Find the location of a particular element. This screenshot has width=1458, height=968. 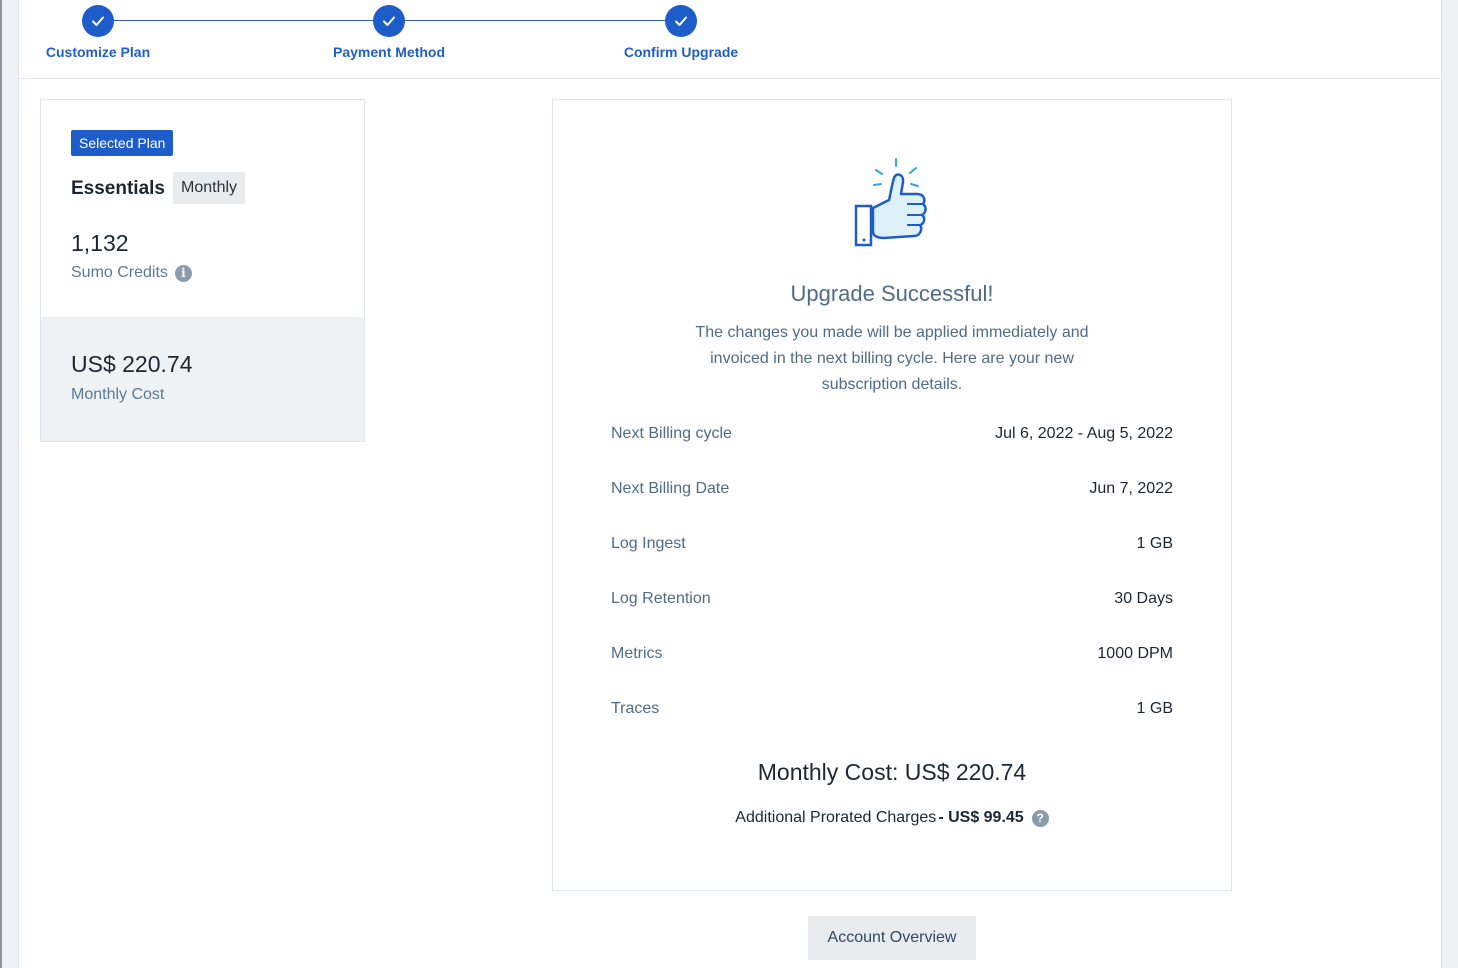

detail-row-log-retention: Log Retention 30 Days is located at coordinates (892, 599).